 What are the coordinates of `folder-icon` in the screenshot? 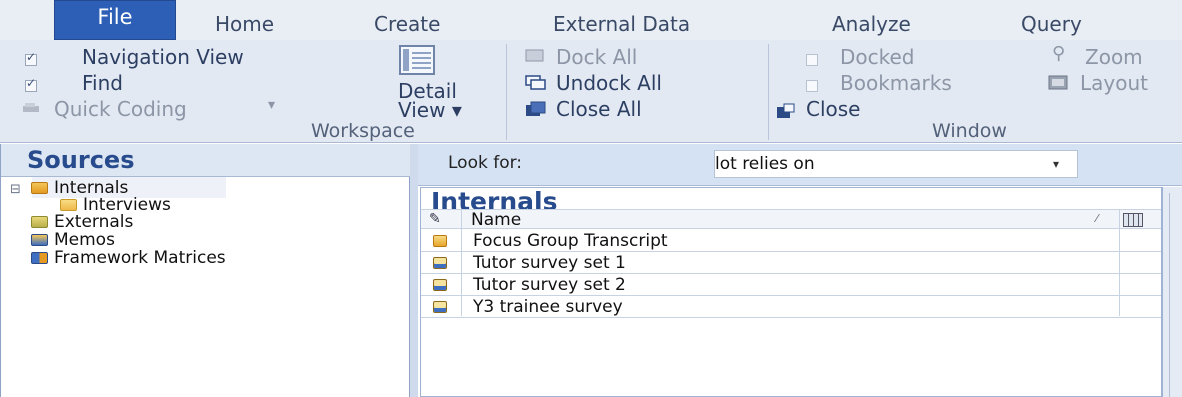 It's located at (39, 240).